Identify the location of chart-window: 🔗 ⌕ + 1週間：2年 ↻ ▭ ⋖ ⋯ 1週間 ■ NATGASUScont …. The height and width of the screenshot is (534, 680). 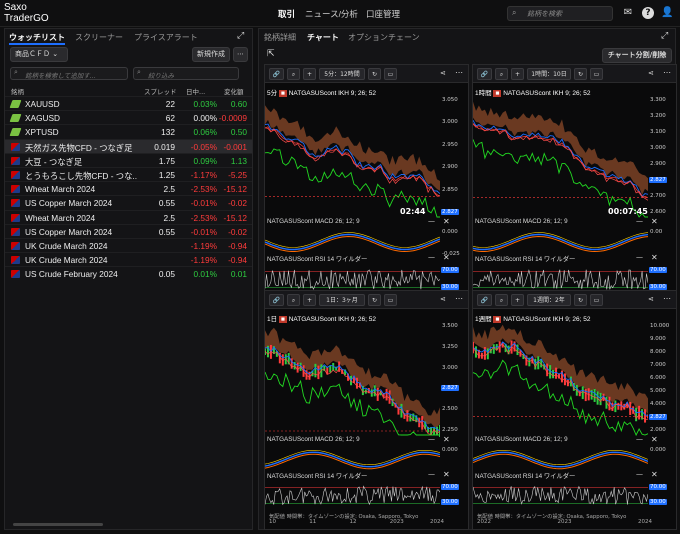
(574, 410).